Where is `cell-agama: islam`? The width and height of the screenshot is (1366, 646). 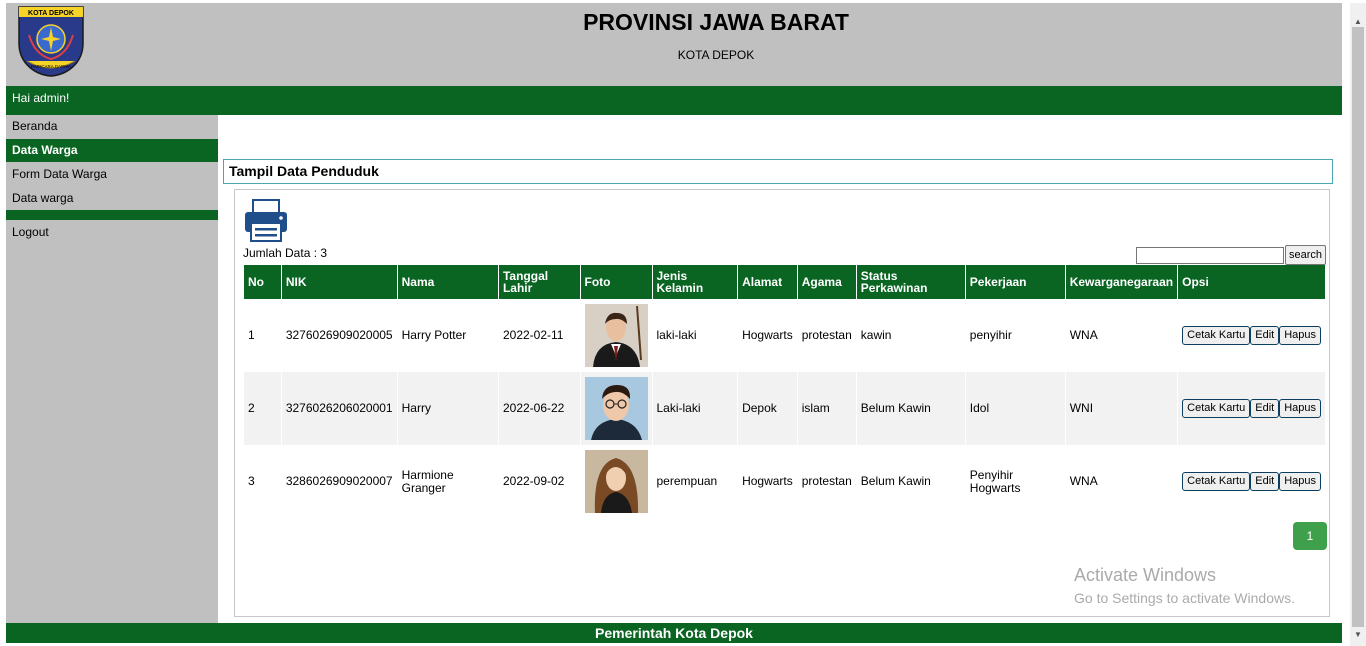
cell-agama: islam is located at coordinates (827, 408).